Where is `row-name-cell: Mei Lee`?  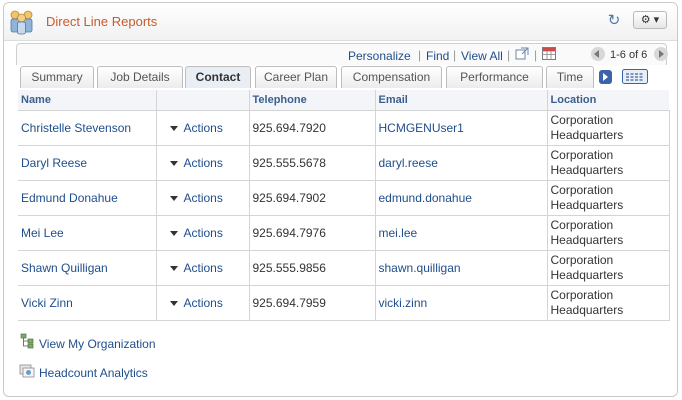 row-name-cell: Mei Lee is located at coordinates (87, 233).